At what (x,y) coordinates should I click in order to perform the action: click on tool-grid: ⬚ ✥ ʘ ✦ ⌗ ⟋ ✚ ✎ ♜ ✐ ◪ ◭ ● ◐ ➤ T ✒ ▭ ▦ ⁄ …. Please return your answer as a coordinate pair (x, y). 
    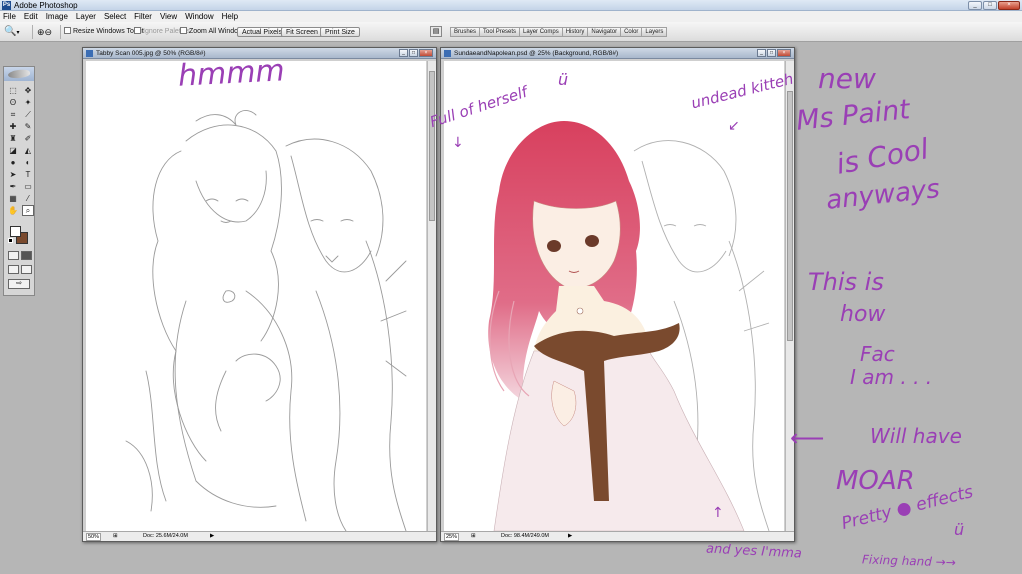
    Looking at the image, I should click on (19, 148).